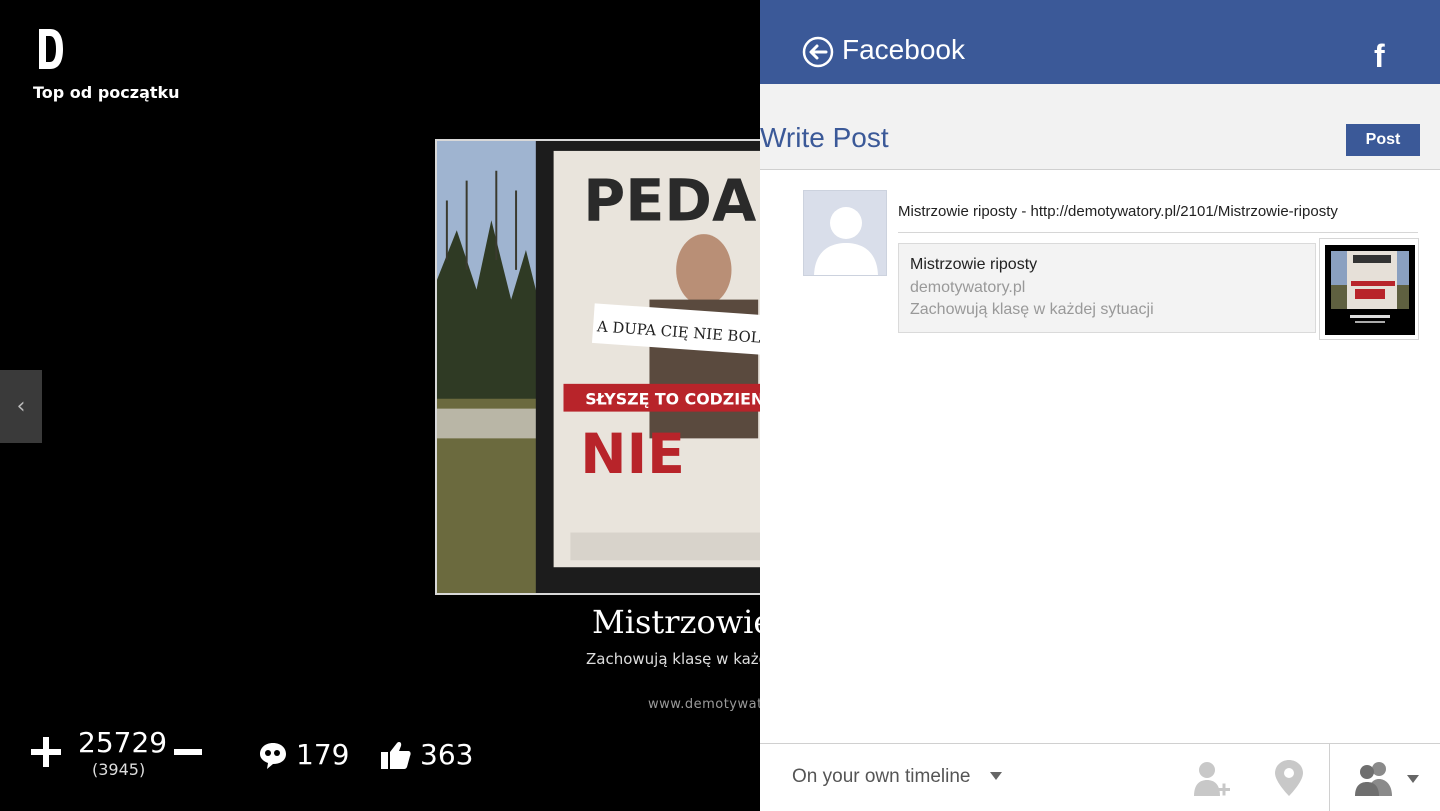 The width and height of the screenshot is (1440, 811). I want to click on vote-score: 25729, so click(123, 742).